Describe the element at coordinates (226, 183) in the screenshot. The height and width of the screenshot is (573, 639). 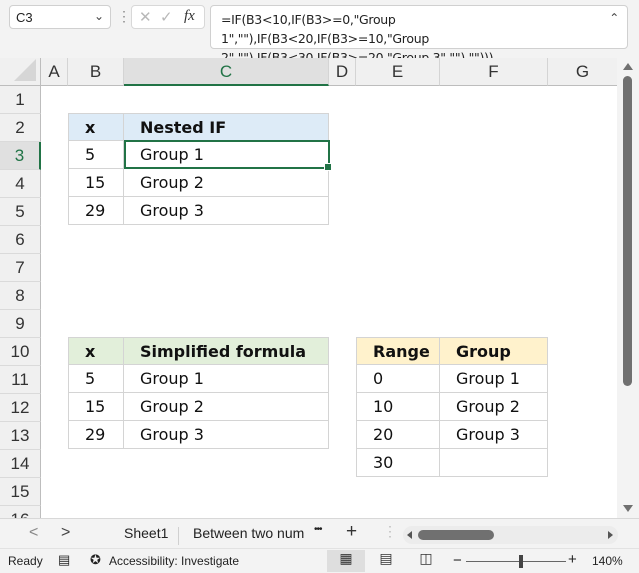
I see `nested-cell-result: Group 2` at that location.